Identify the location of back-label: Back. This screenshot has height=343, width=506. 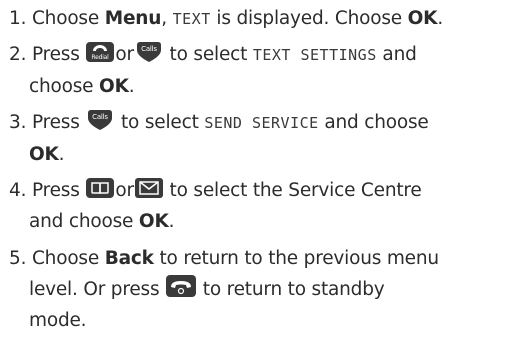
(129, 258).